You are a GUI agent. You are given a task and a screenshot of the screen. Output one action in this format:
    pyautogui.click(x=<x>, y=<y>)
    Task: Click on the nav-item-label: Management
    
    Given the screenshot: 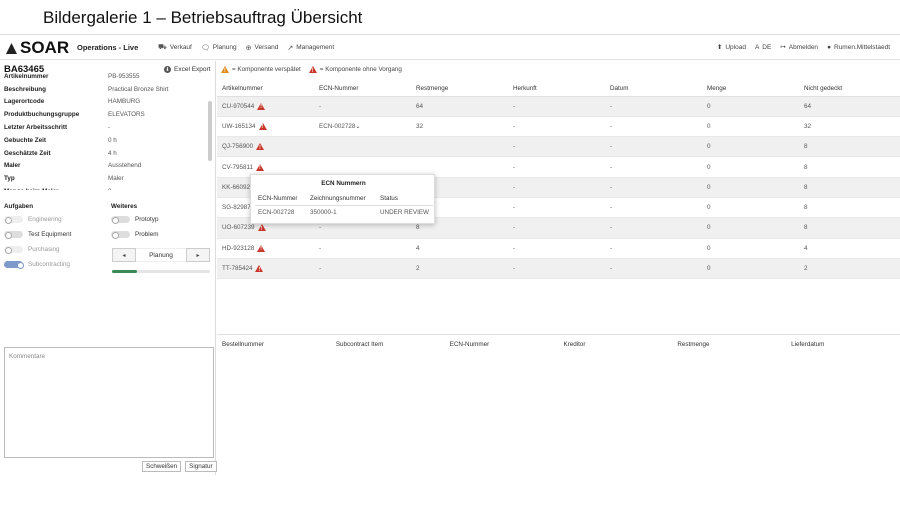 What is the action you would take?
    pyautogui.click(x=315, y=47)
    